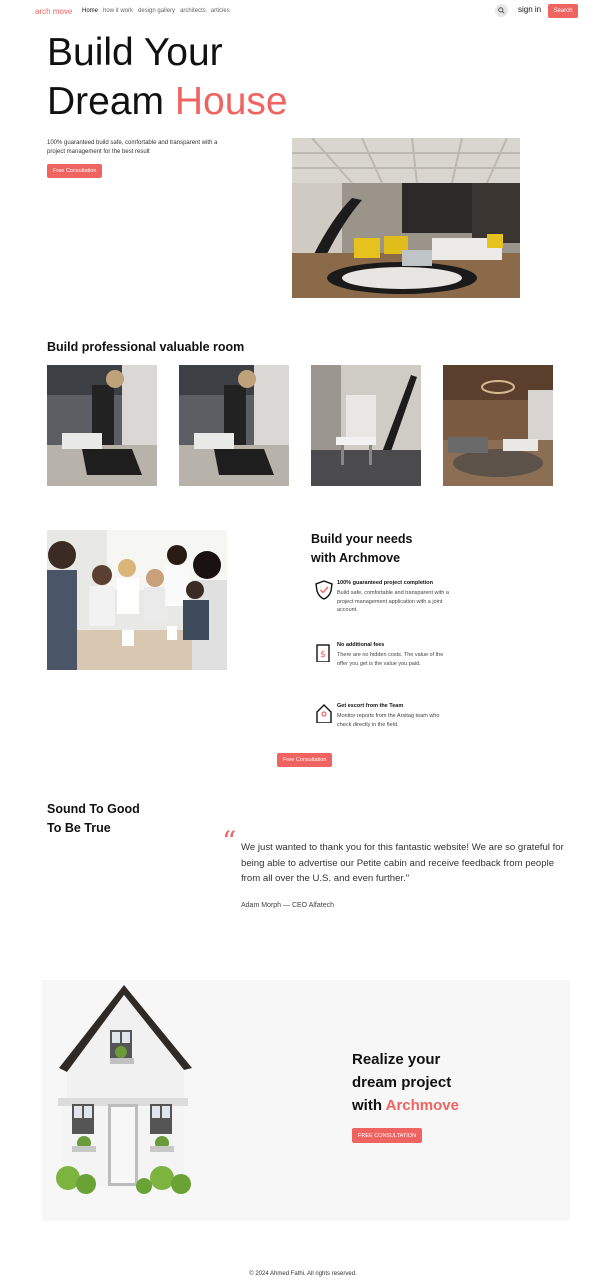 The height and width of the screenshot is (1280, 606). Describe the element at coordinates (124, 1095) in the screenshot. I see `house-illustration` at that location.